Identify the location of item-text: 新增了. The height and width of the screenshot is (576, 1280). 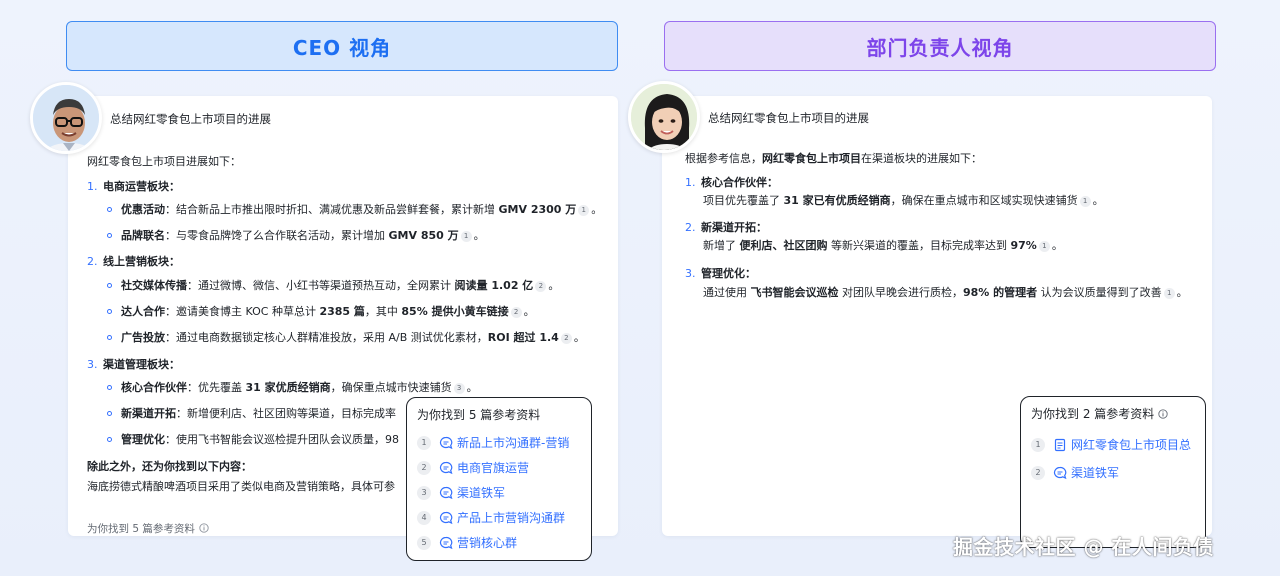
(721, 245).